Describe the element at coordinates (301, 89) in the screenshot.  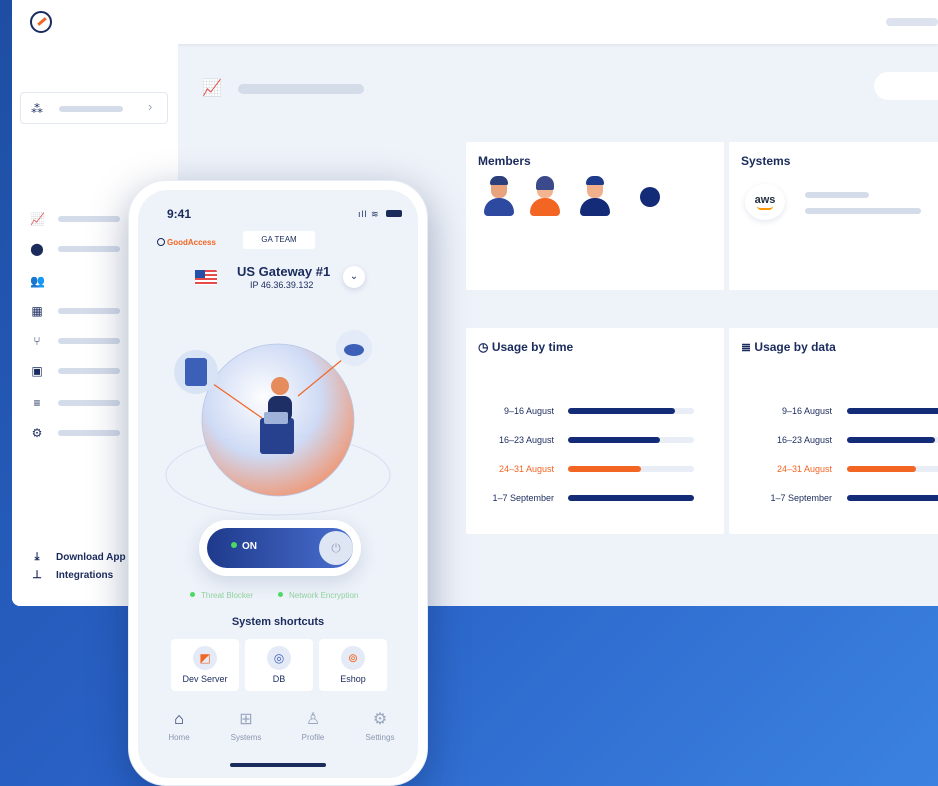
I see `page-title-placeholder` at that location.